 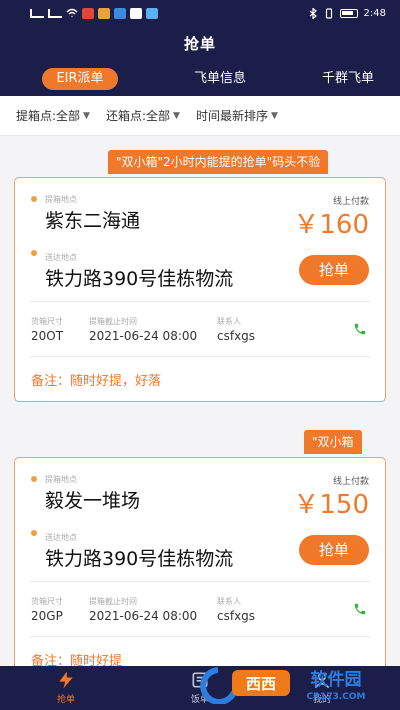 I want to click on order-remark: 备注：随时好提，好落, so click(x=96, y=381).